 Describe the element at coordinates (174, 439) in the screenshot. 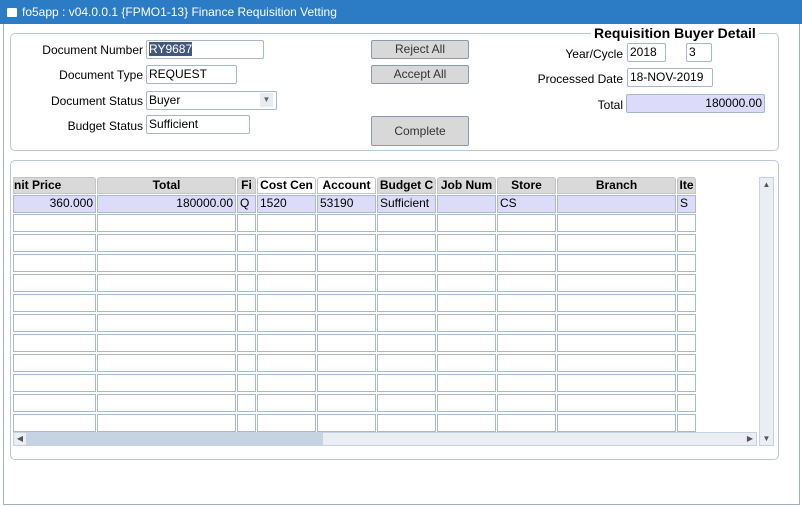

I see `horizontal-scroll-thumb` at that location.